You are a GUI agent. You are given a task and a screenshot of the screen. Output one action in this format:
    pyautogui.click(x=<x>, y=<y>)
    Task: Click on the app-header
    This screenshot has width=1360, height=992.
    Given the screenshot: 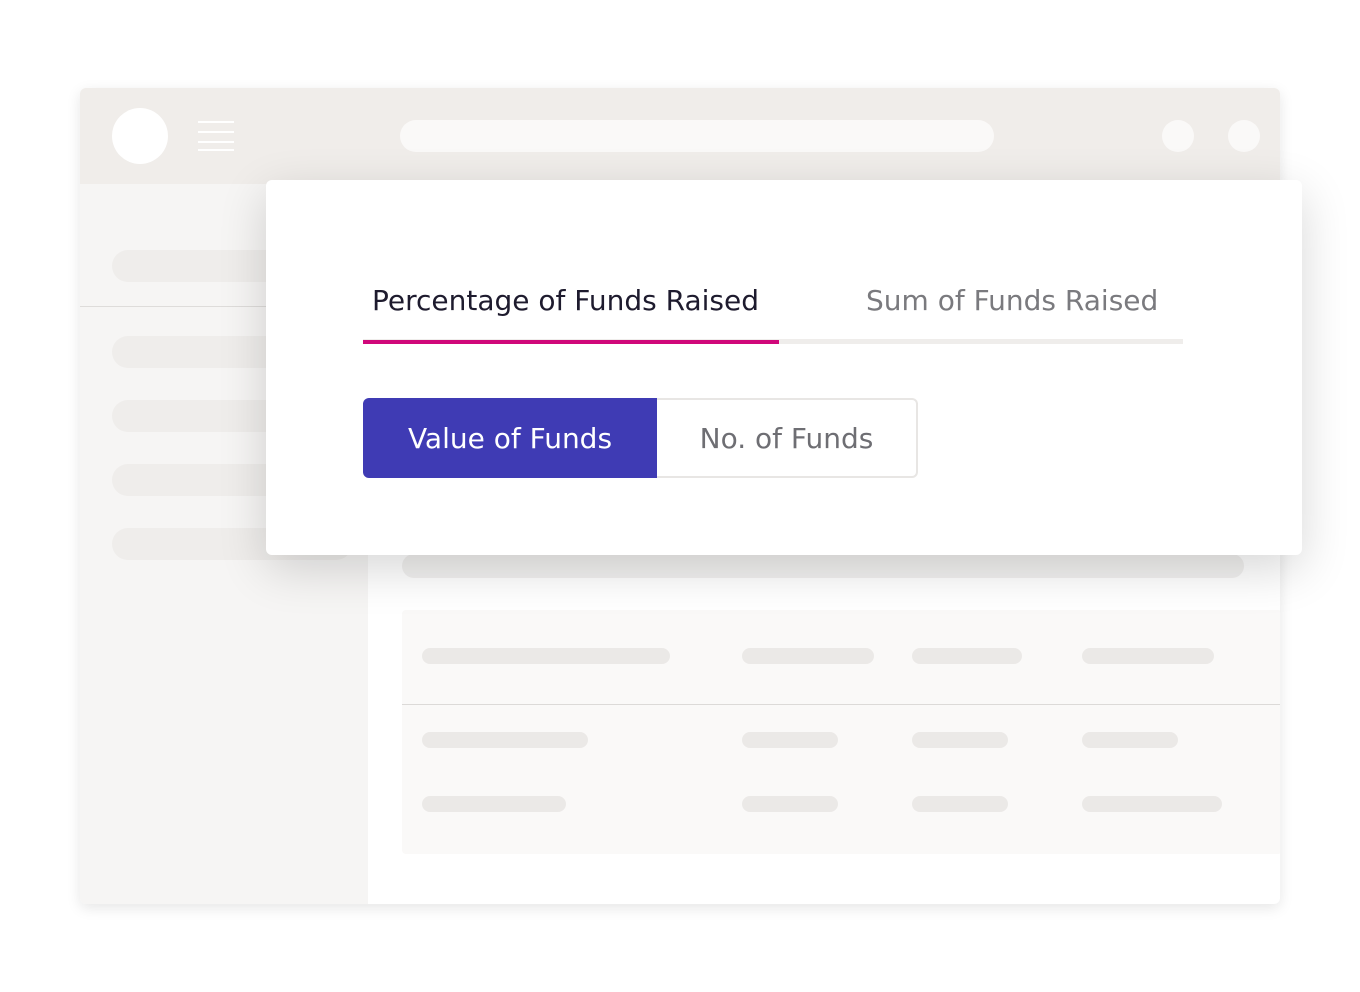 What is the action you would take?
    pyautogui.click(x=680, y=136)
    